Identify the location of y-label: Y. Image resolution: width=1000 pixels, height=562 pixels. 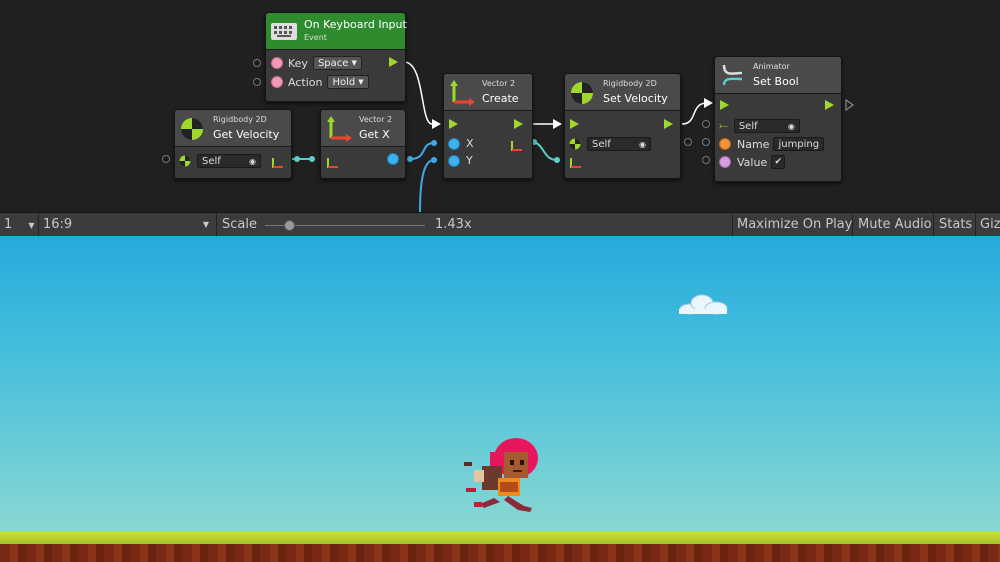
(469, 160).